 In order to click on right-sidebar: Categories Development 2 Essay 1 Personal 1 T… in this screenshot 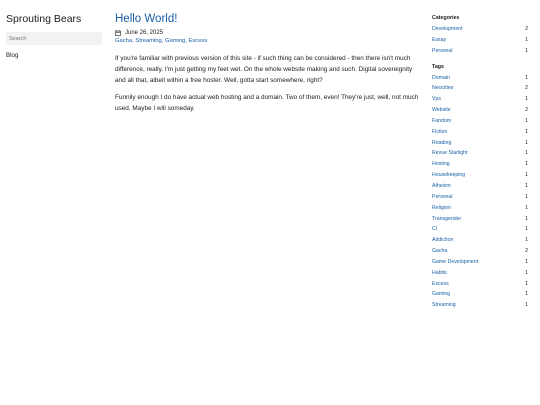, I will do `click(480, 162)`.